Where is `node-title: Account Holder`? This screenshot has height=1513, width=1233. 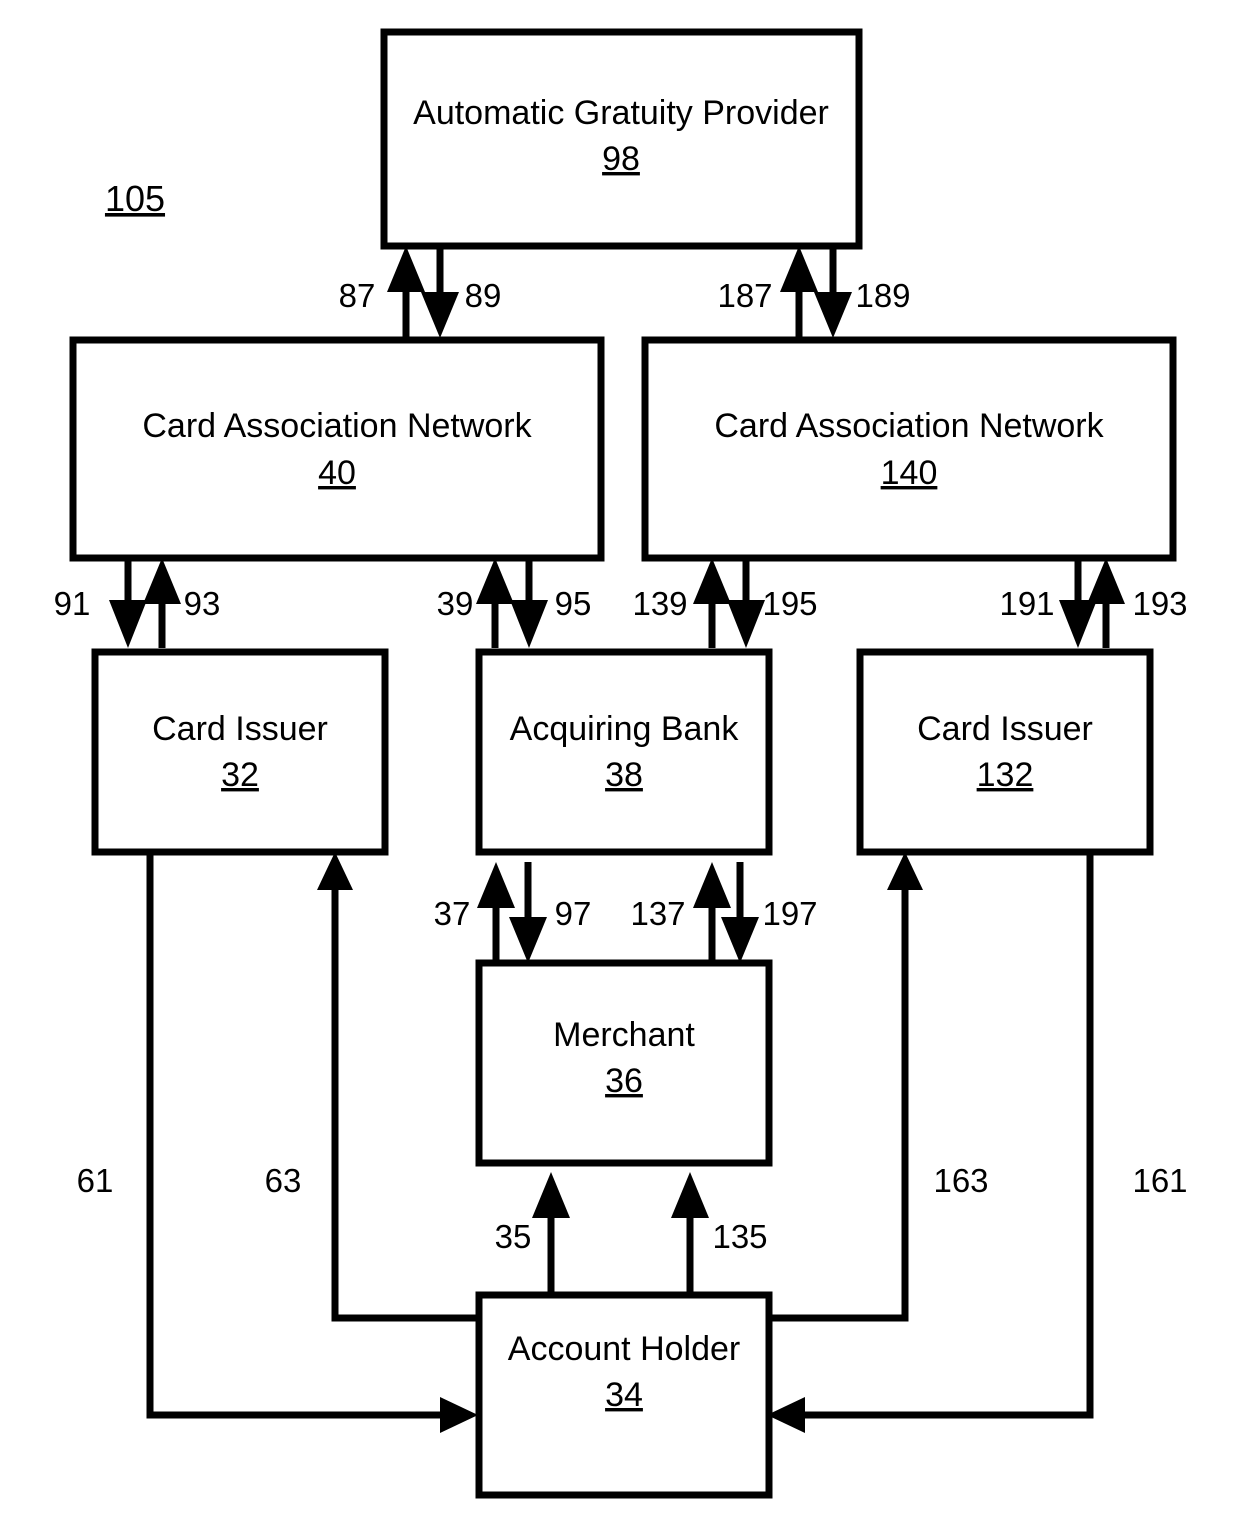
node-title: Account Holder is located at coordinates (624, 1349).